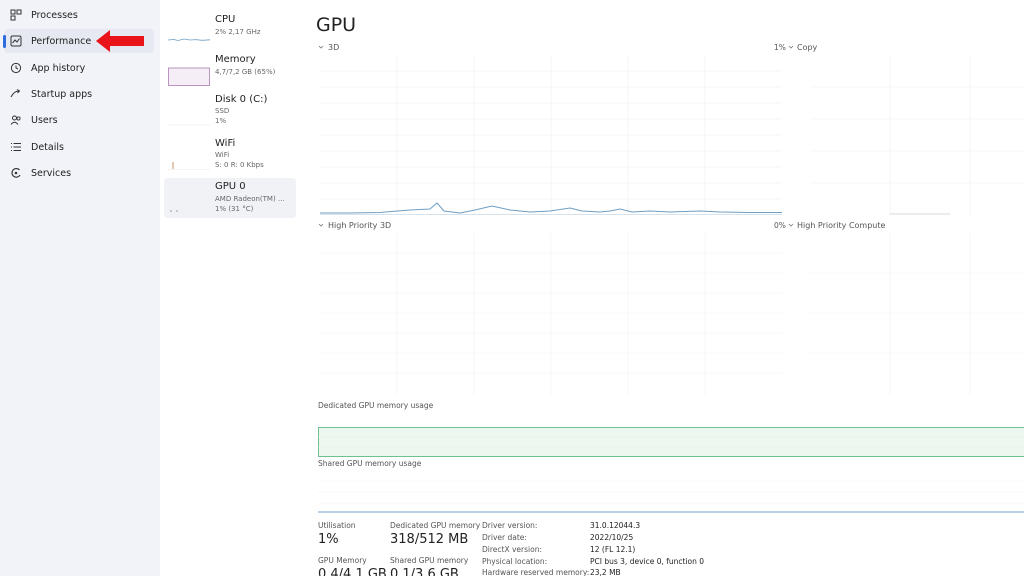  What do you see at coordinates (61, 41) in the screenshot?
I see `nav-item-label: Performance` at bounding box center [61, 41].